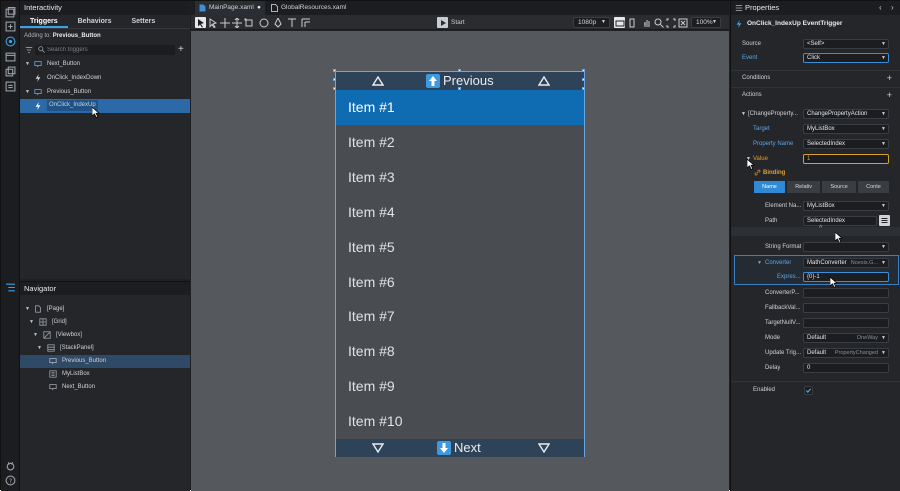 This screenshot has height=491, width=900. What do you see at coordinates (105, 361) in the screenshot?
I see `nav-item-previous-button: Previous_Button` at bounding box center [105, 361].